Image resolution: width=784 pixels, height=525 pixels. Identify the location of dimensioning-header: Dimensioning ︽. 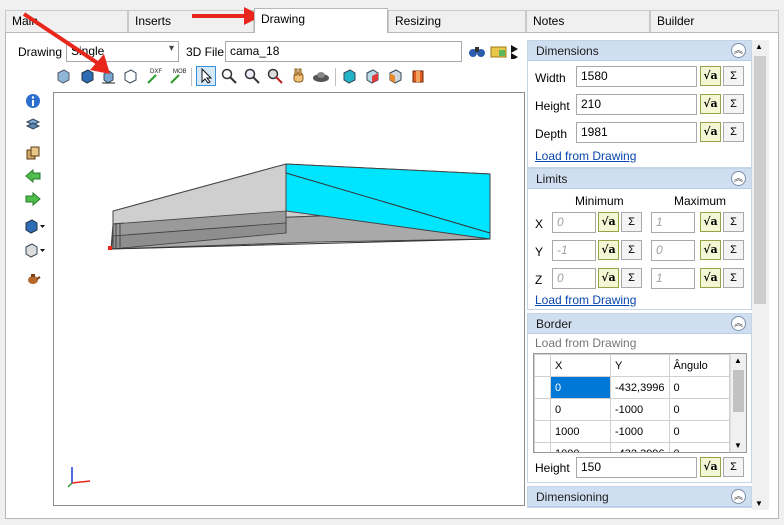
(639, 497).